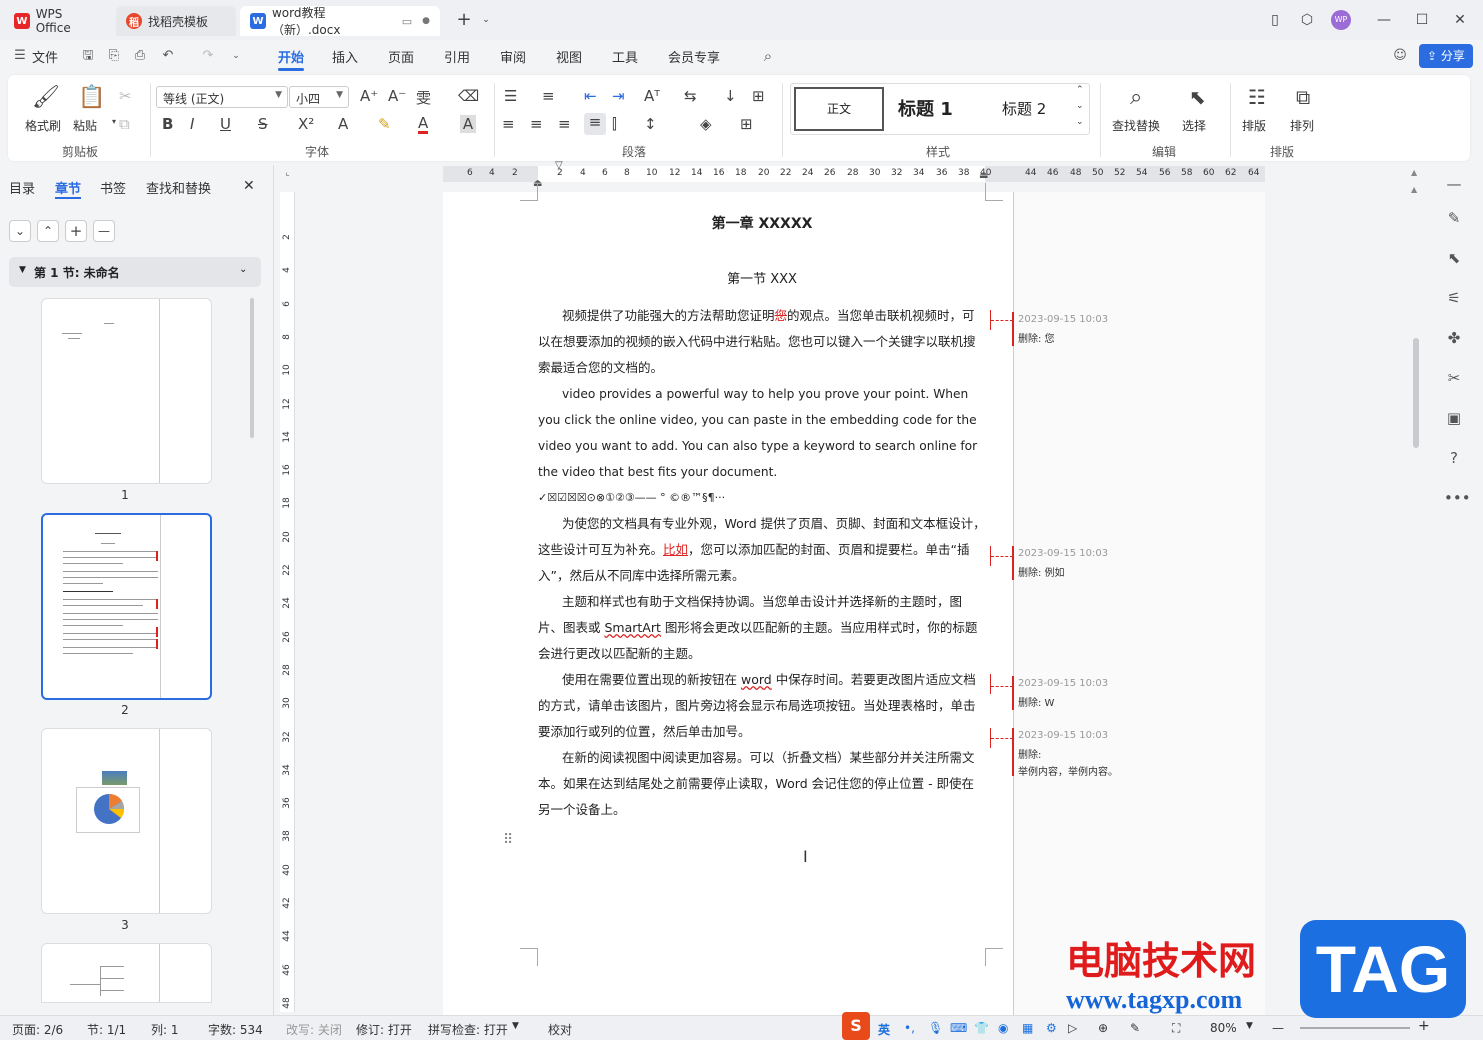 This screenshot has height=1040, width=1483. I want to click on word-count: 字数: 534, so click(235, 1029).